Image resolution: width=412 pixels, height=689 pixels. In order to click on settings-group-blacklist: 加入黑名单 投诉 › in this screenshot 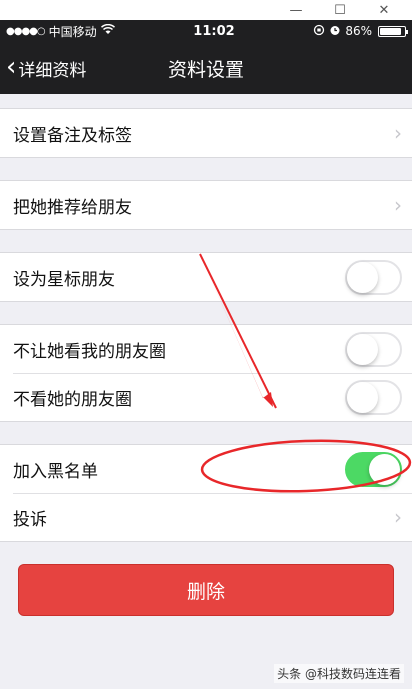, I will do `click(206, 493)`.